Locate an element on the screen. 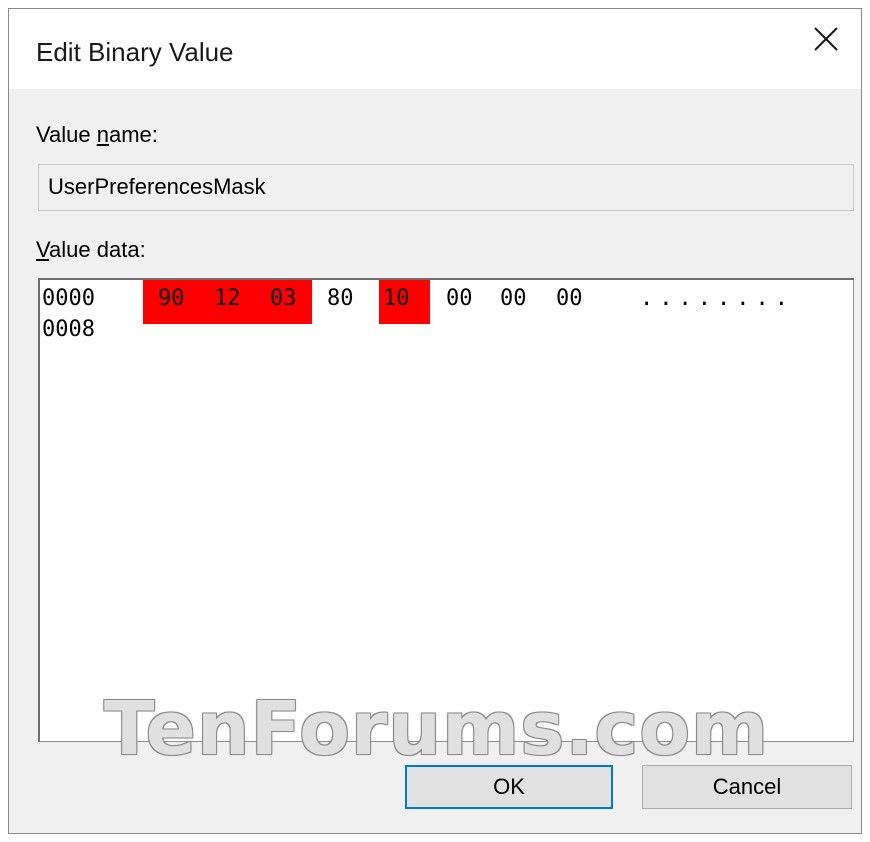 The image size is (870, 842). value-data-label: Value data: is located at coordinates (91, 249).